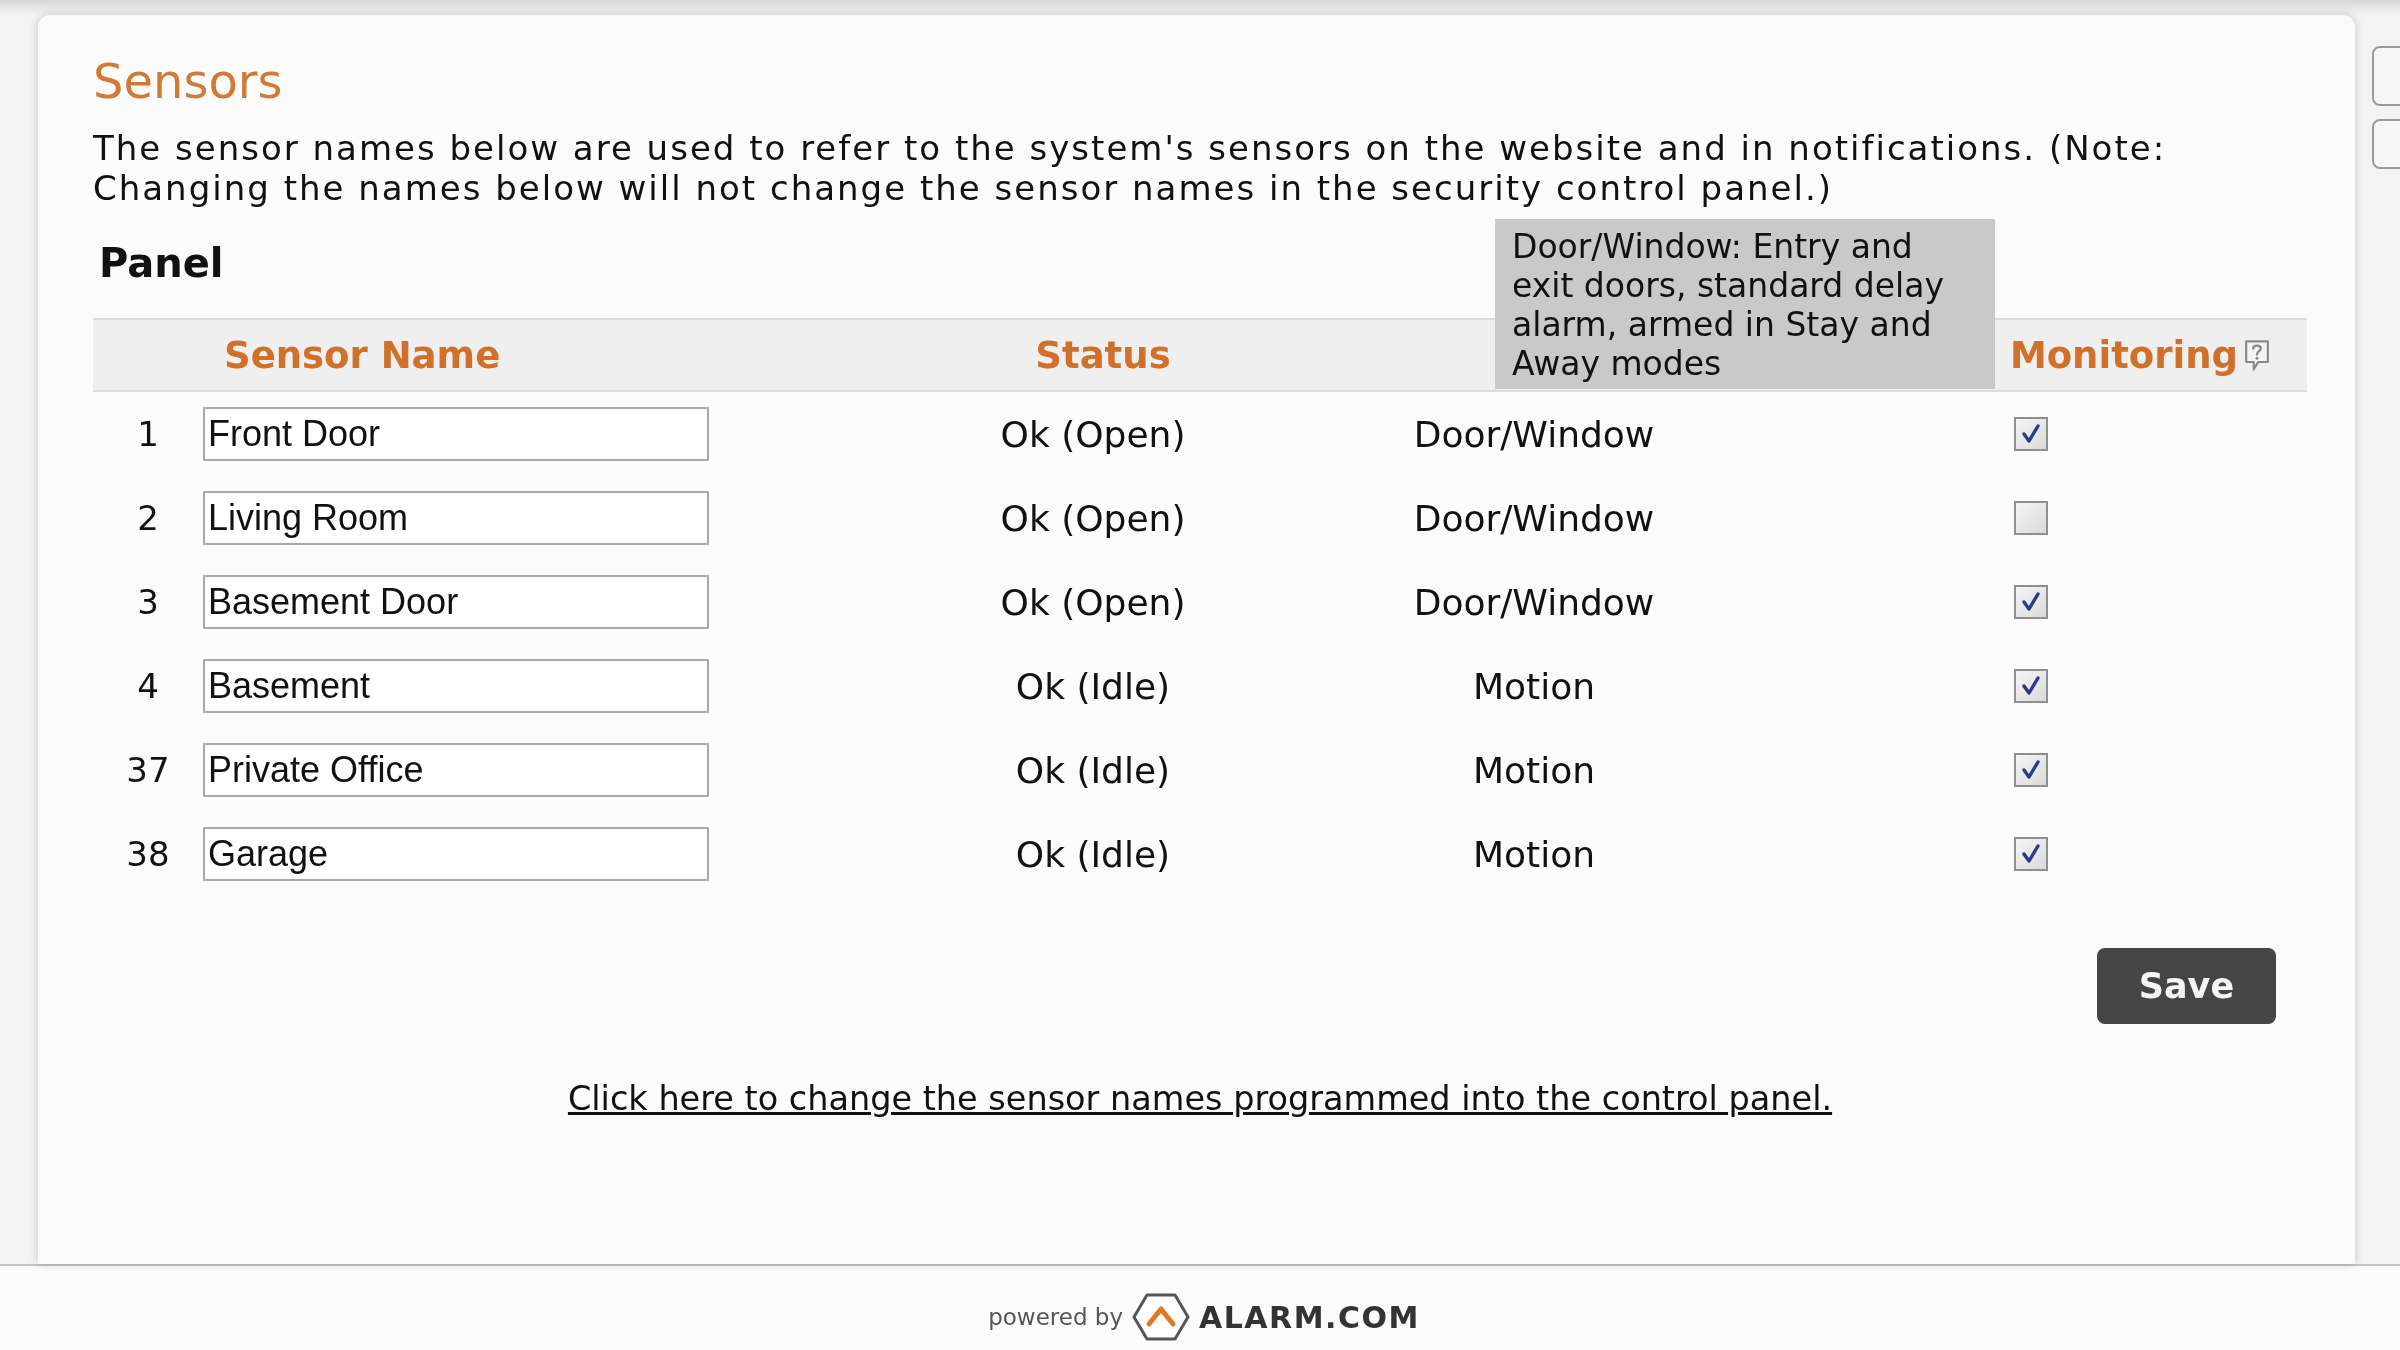 The width and height of the screenshot is (2400, 1350). Describe the element at coordinates (1056, 1317) in the screenshot. I see `powered-by-text: powered by` at that location.